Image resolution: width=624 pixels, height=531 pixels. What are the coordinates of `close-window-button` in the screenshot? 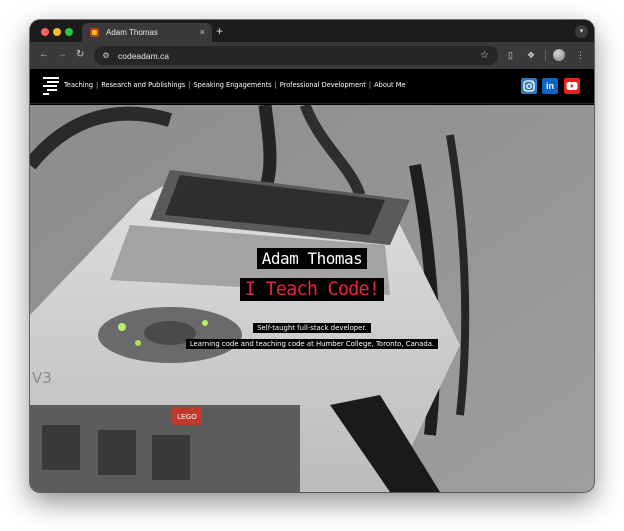 It's located at (45, 32).